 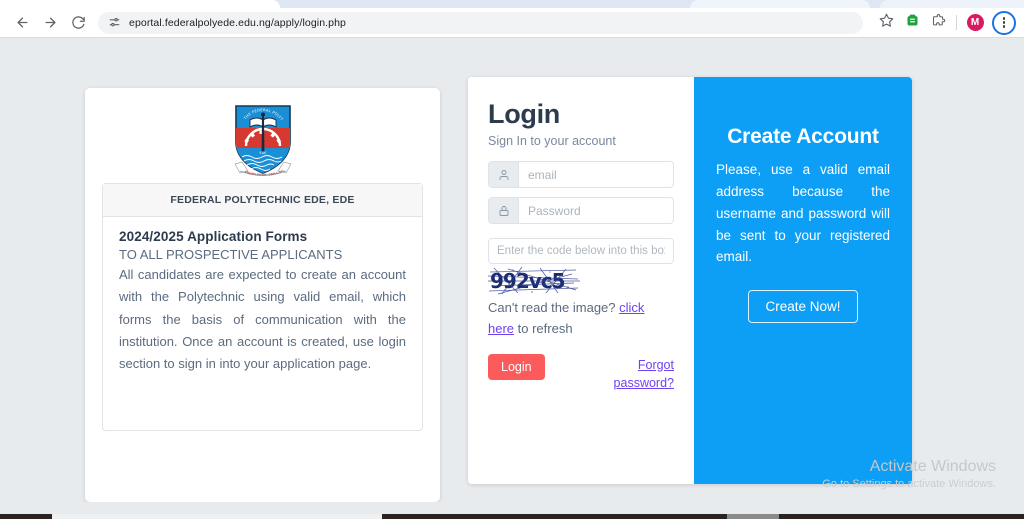 I want to click on profile-button: M, so click(x=975, y=23).